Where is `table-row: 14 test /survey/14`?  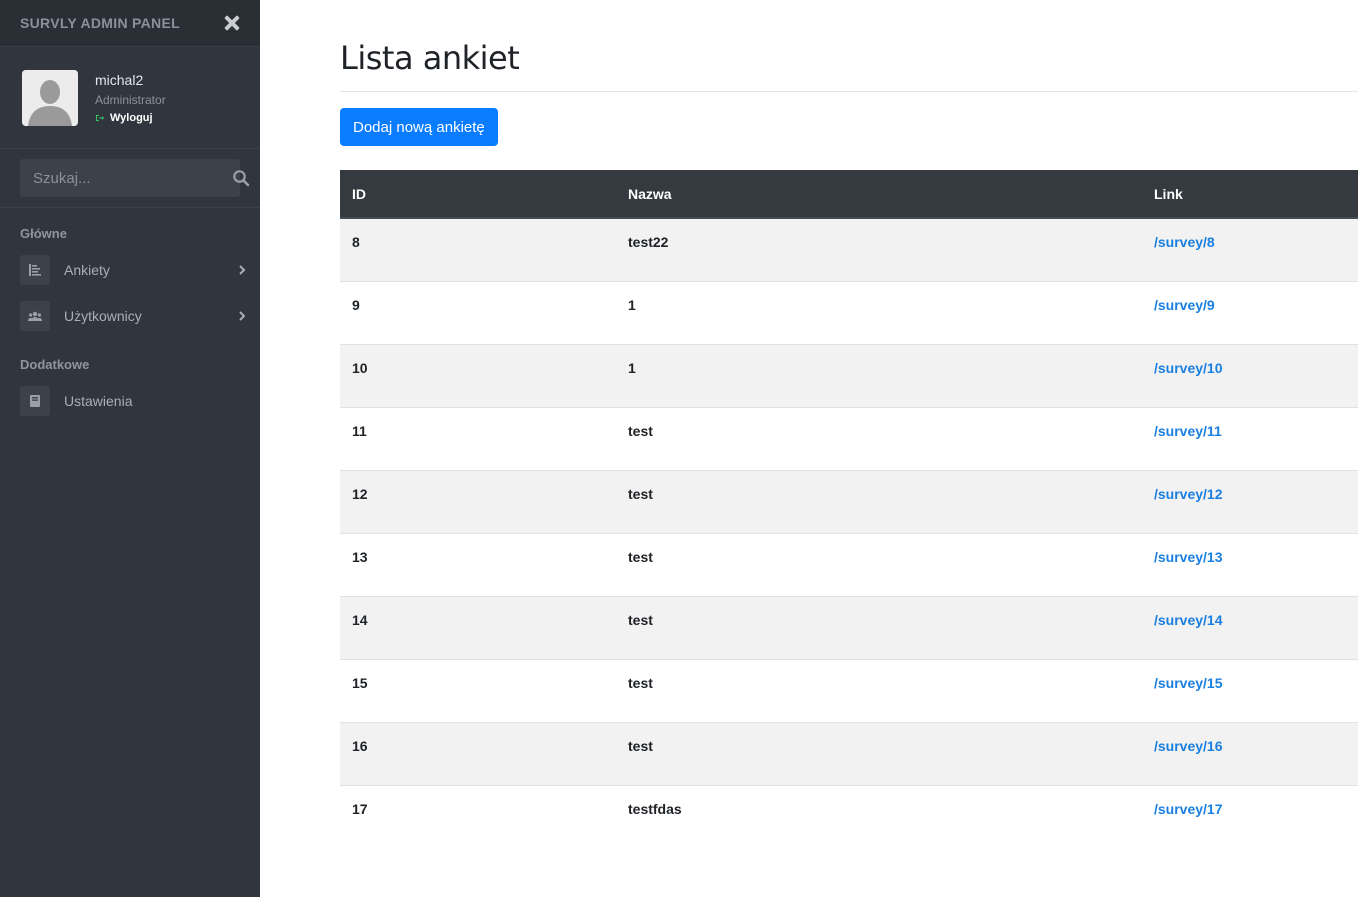 table-row: 14 test /survey/14 is located at coordinates (849, 627).